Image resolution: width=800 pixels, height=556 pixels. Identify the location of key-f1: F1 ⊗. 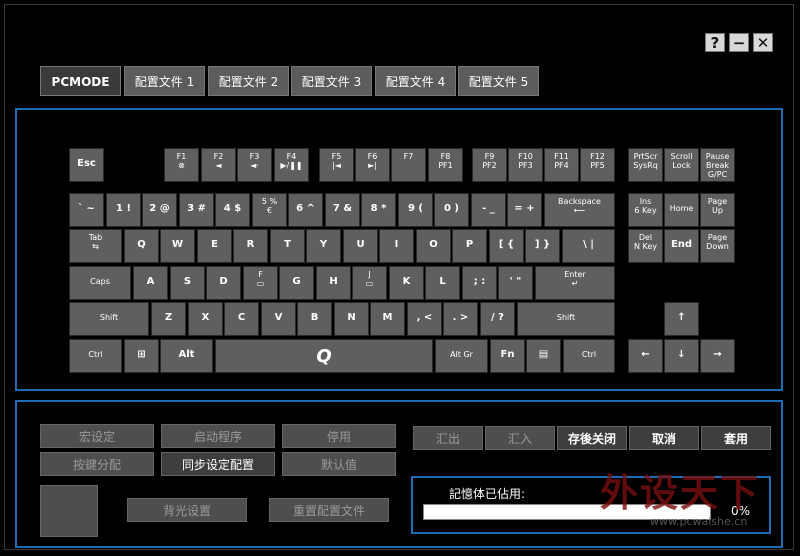
(181, 165).